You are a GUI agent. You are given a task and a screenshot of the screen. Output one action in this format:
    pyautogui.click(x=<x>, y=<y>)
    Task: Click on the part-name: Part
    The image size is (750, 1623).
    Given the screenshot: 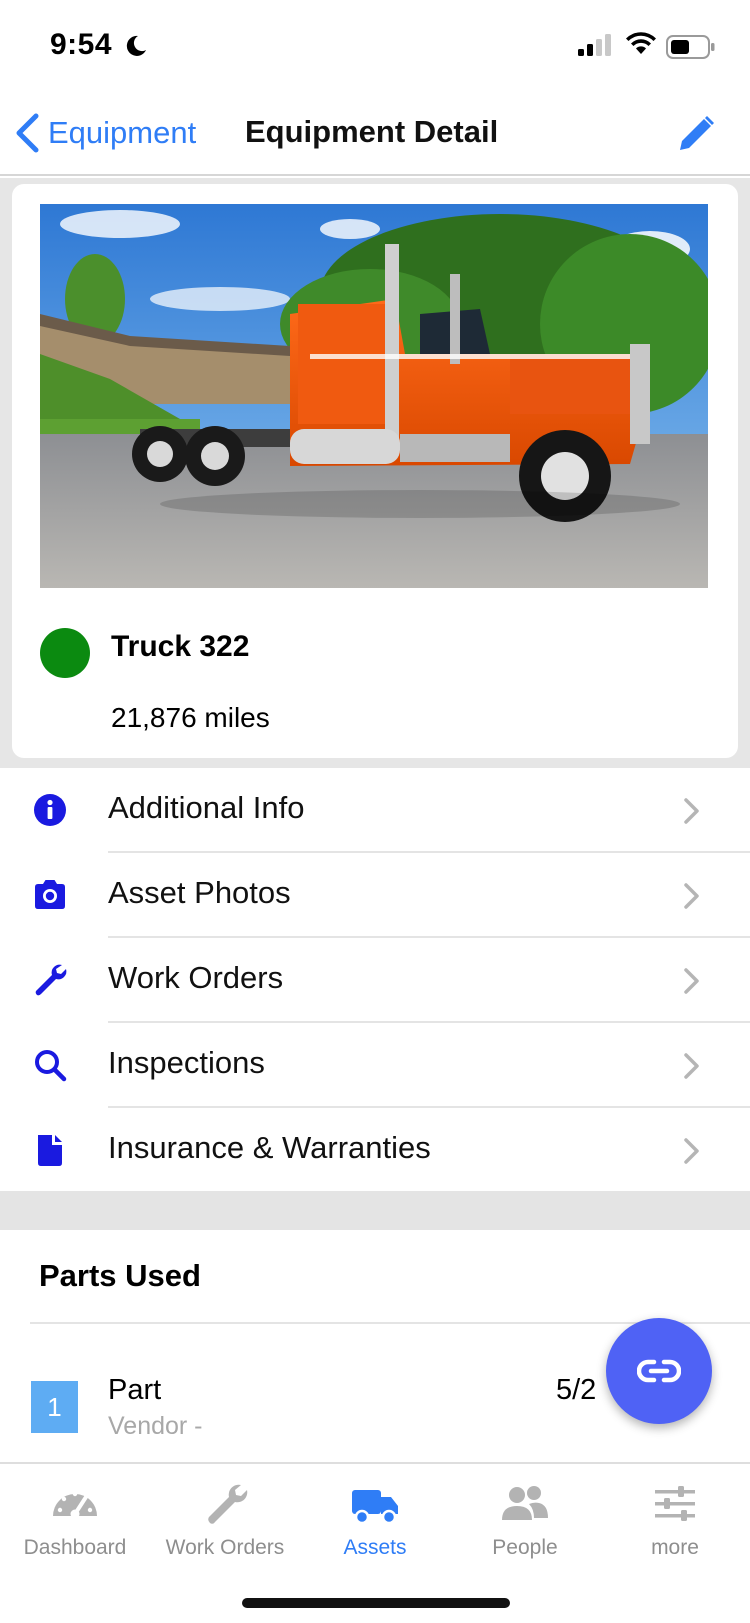 What is the action you would take?
    pyautogui.click(x=135, y=1390)
    